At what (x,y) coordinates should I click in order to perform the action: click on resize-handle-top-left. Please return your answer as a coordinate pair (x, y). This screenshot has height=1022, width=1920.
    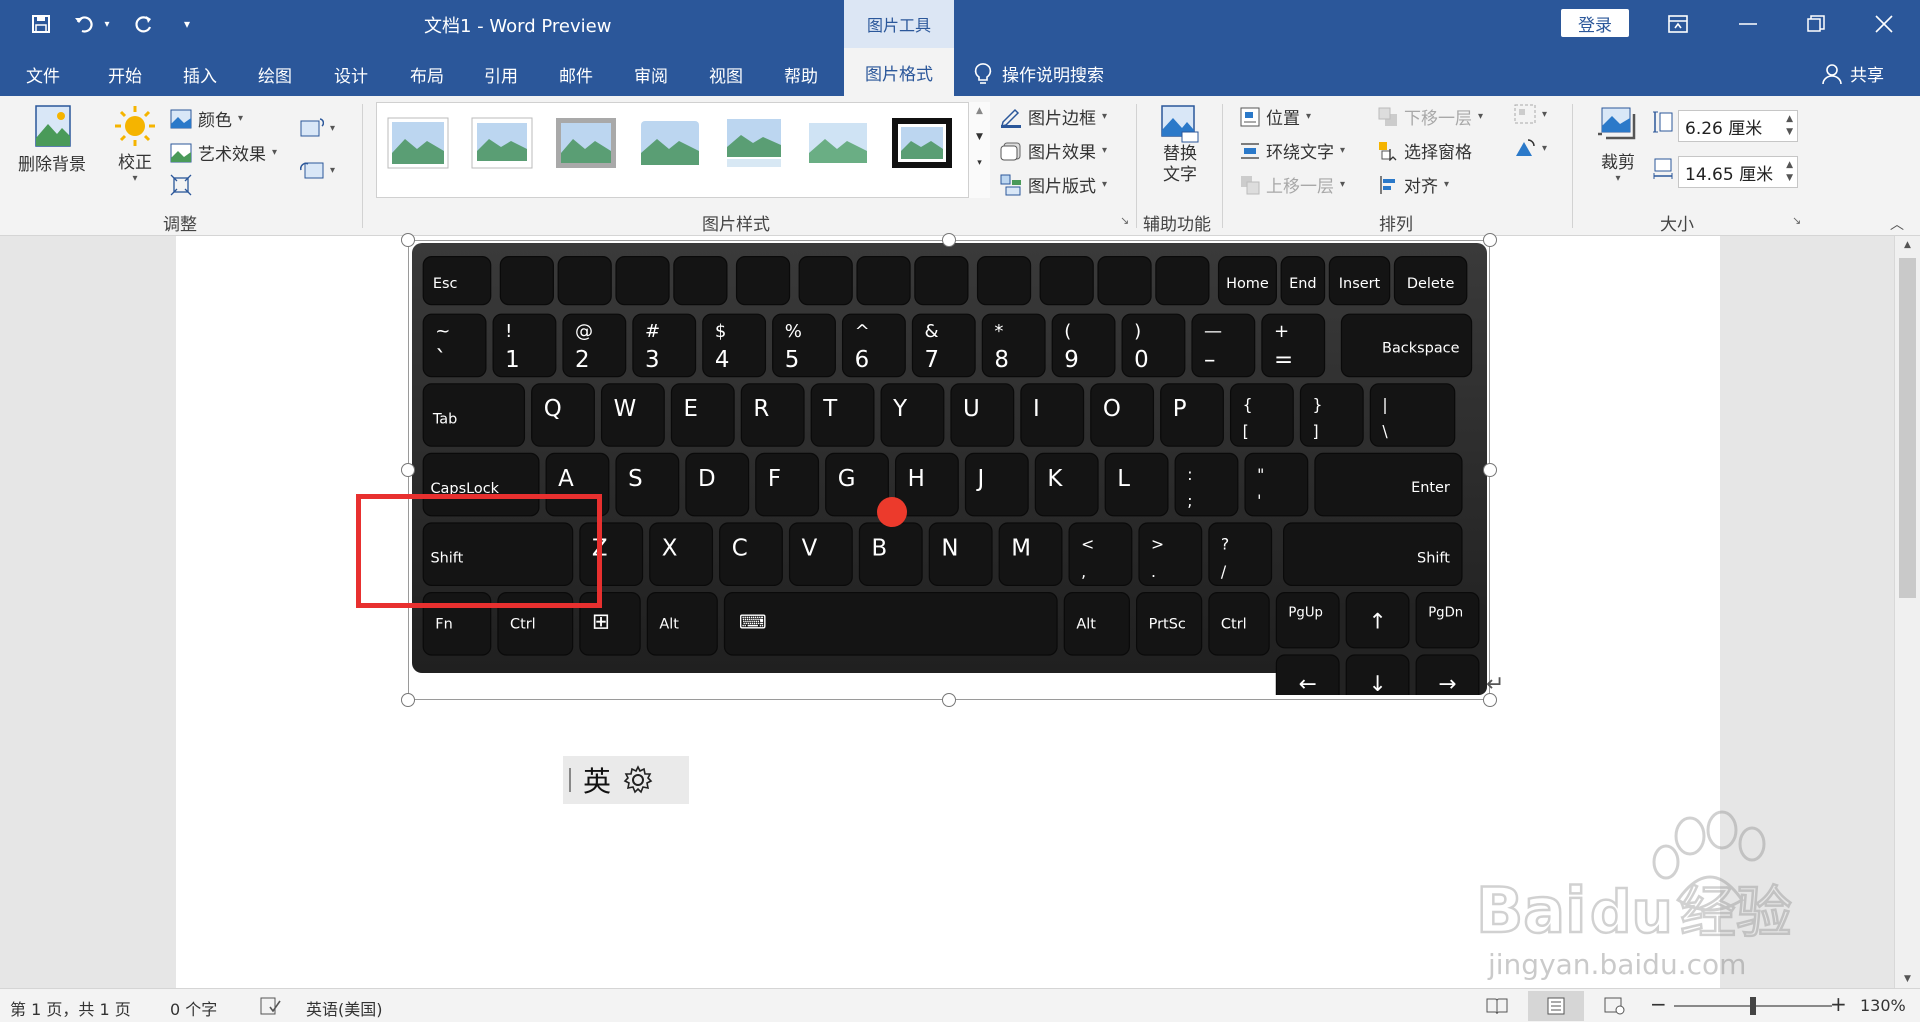
    Looking at the image, I should click on (408, 240).